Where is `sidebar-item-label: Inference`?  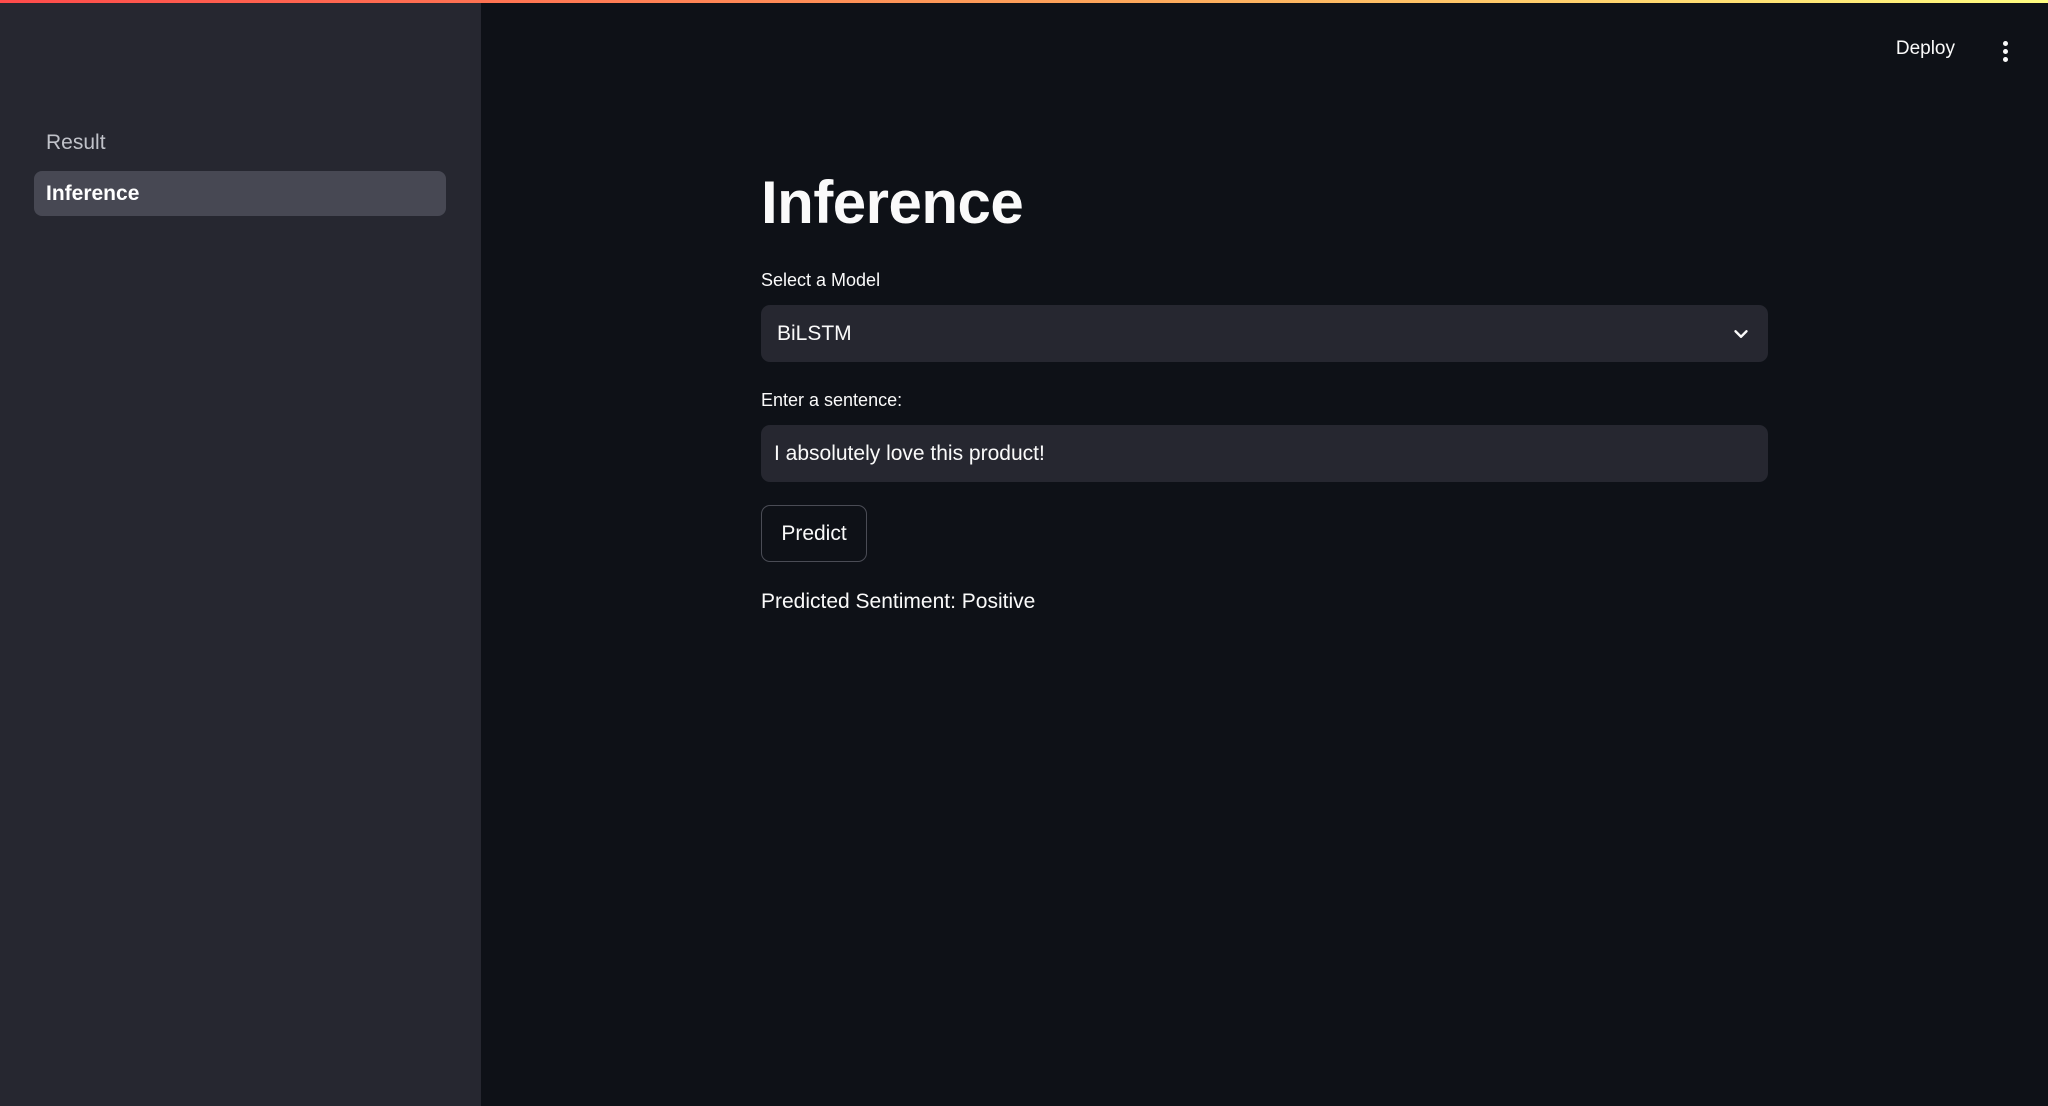 sidebar-item-label: Inference is located at coordinates (93, 193).